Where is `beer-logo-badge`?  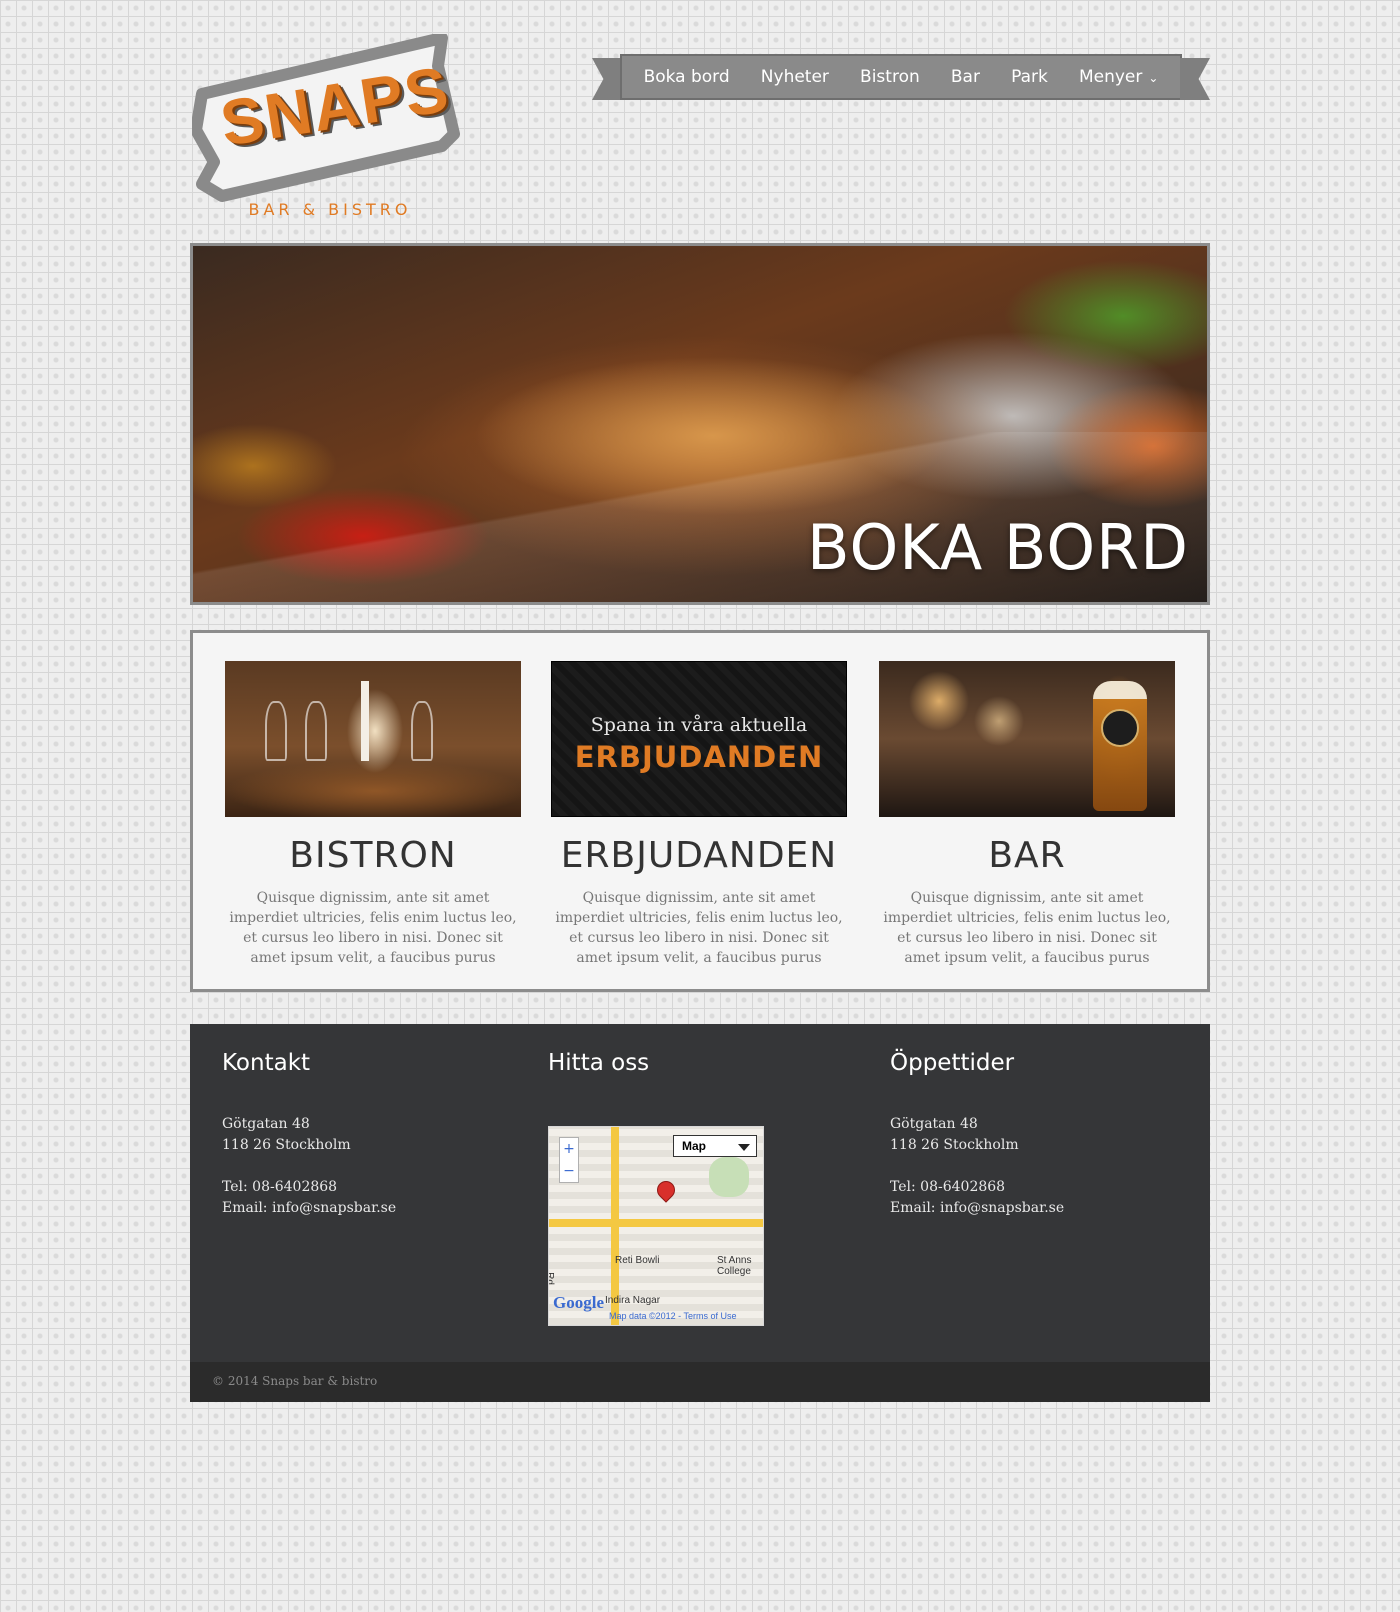 beer-logo-badge is located at coordinates (1120, 728).